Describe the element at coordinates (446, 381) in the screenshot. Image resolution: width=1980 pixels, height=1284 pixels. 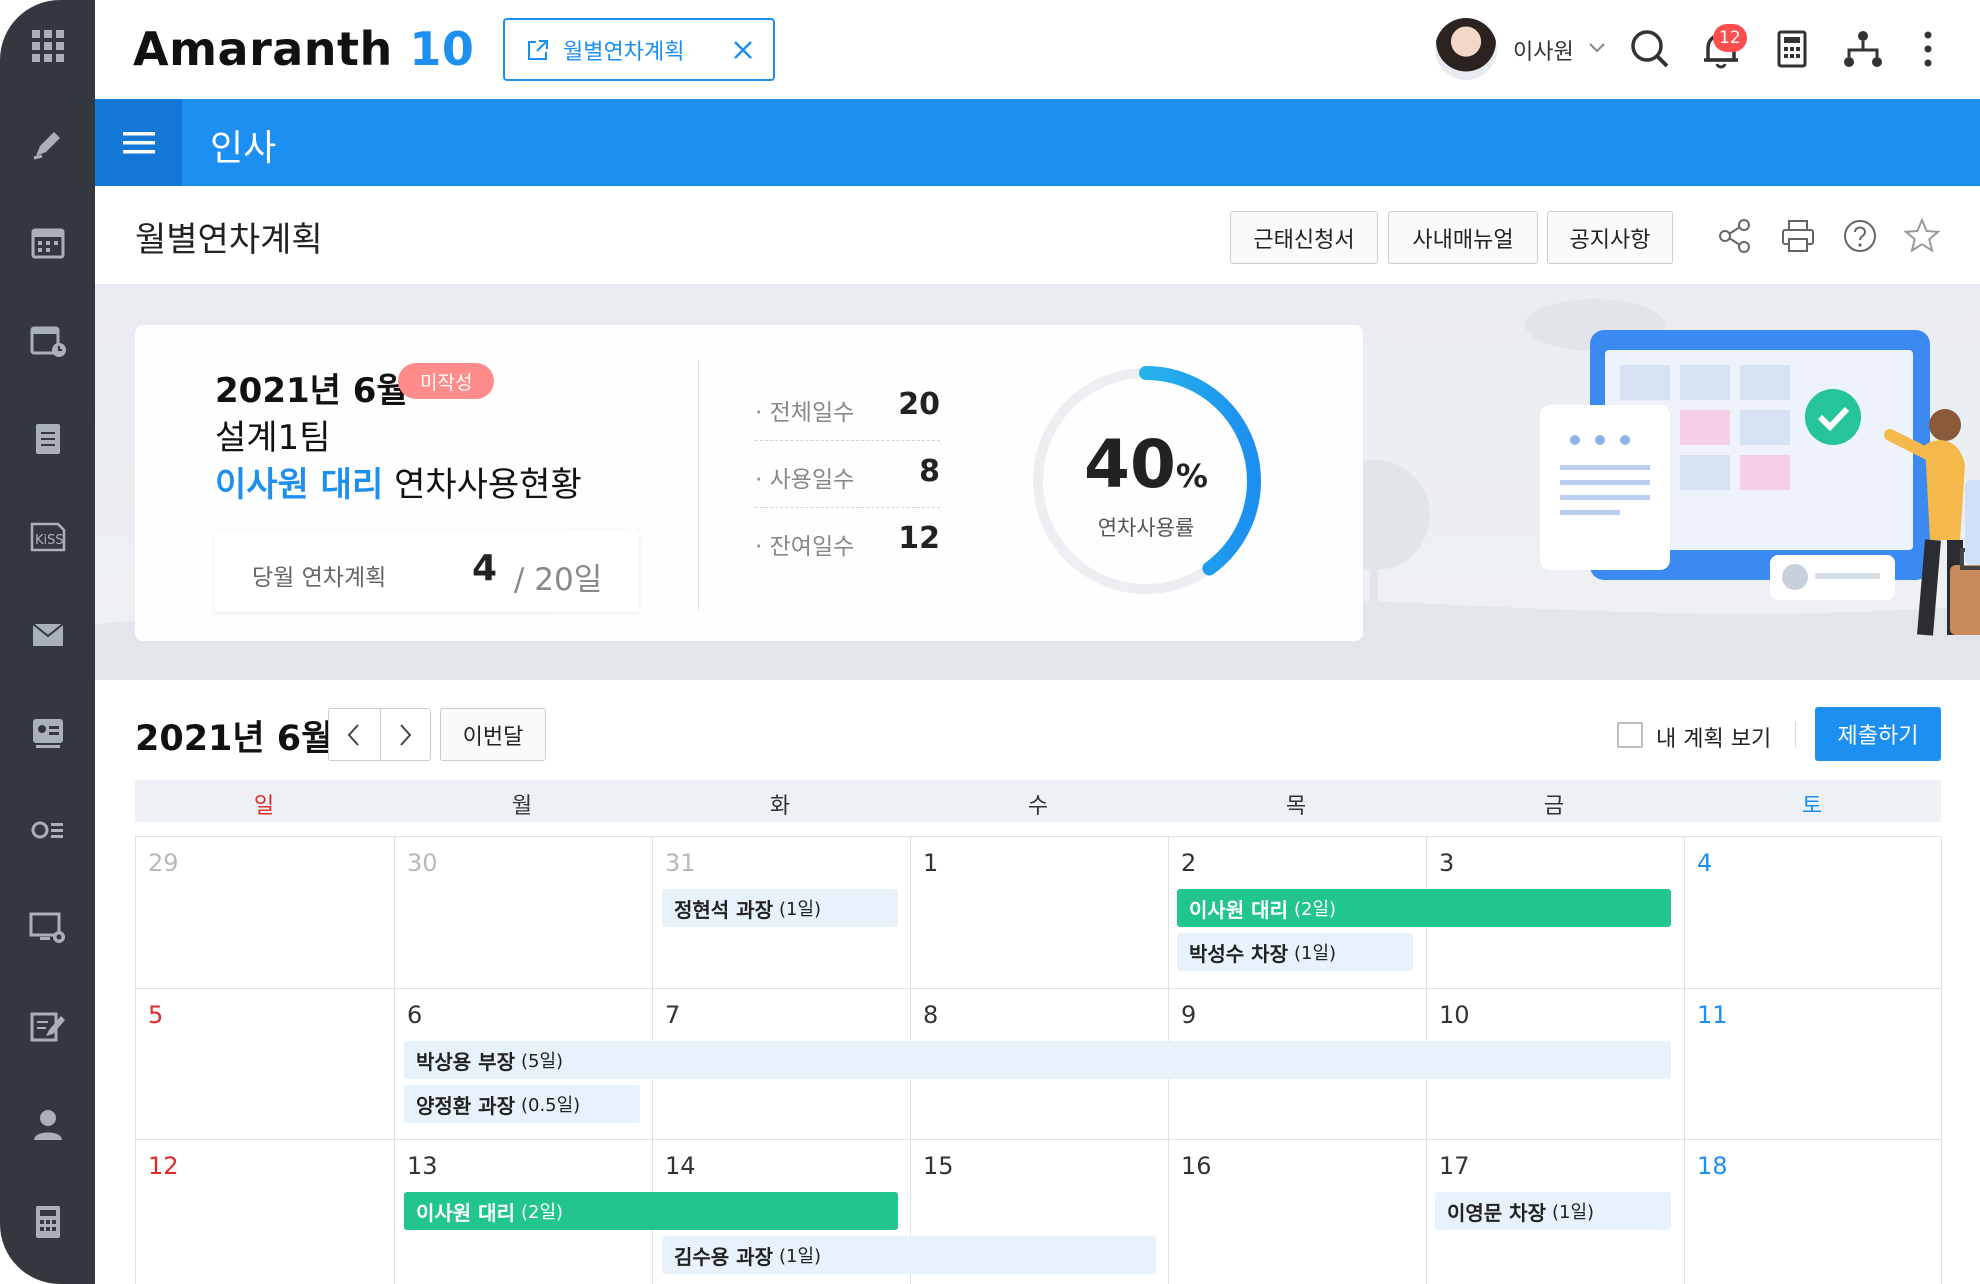
I see `status-badge: 미작성` at that location.